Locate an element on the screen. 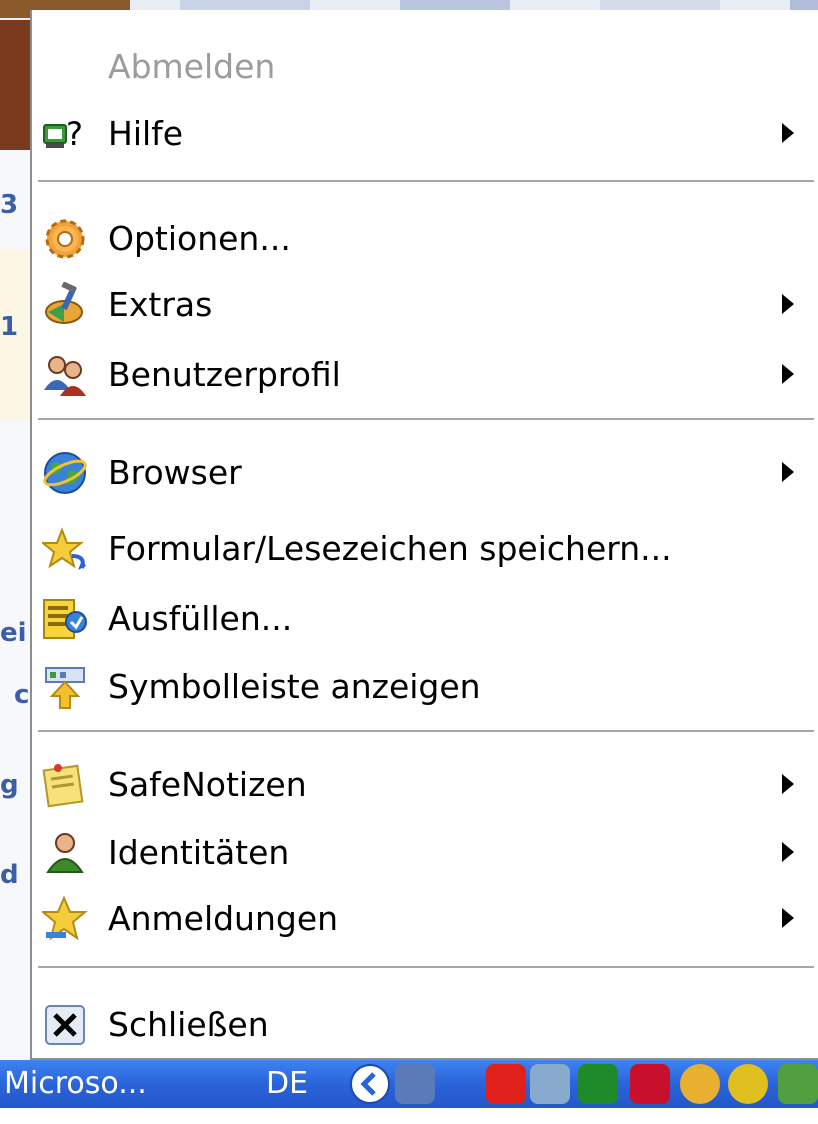 The height and width of the screenshot is (1124, 818). close-icon is located at coordinates (65, 1025).